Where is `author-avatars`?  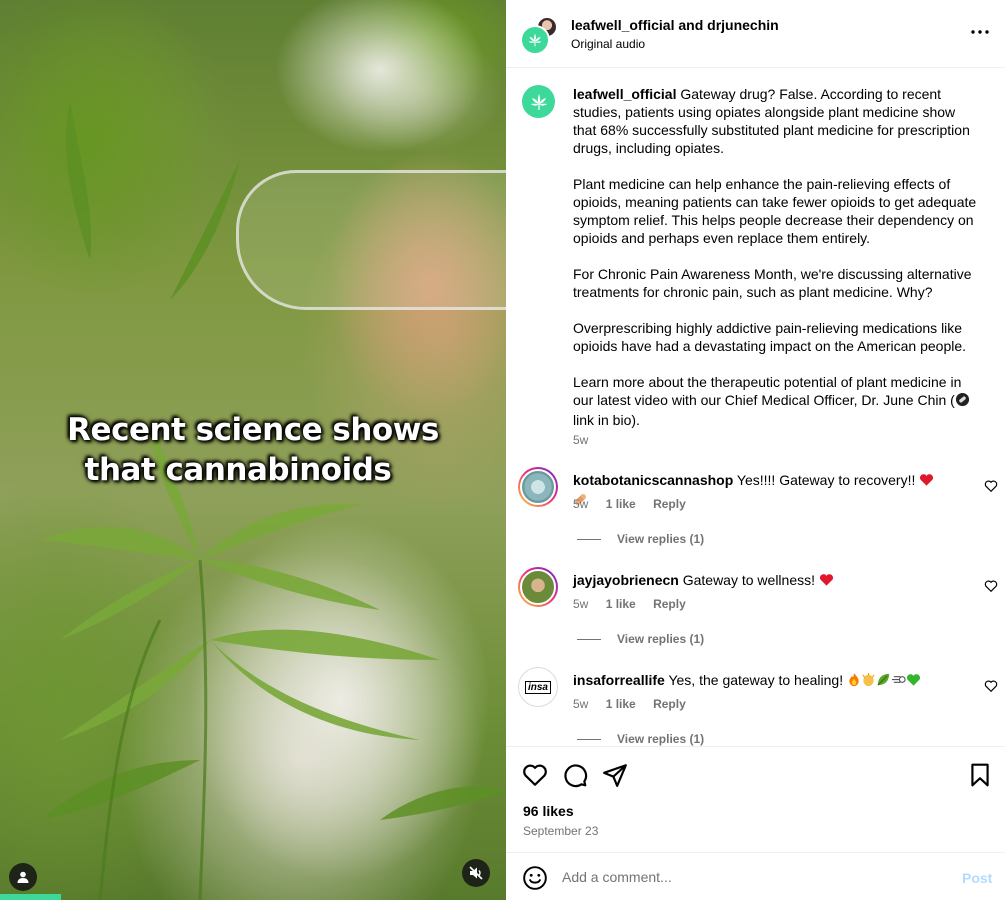 author-avatars is located at coordinates (540, 36).